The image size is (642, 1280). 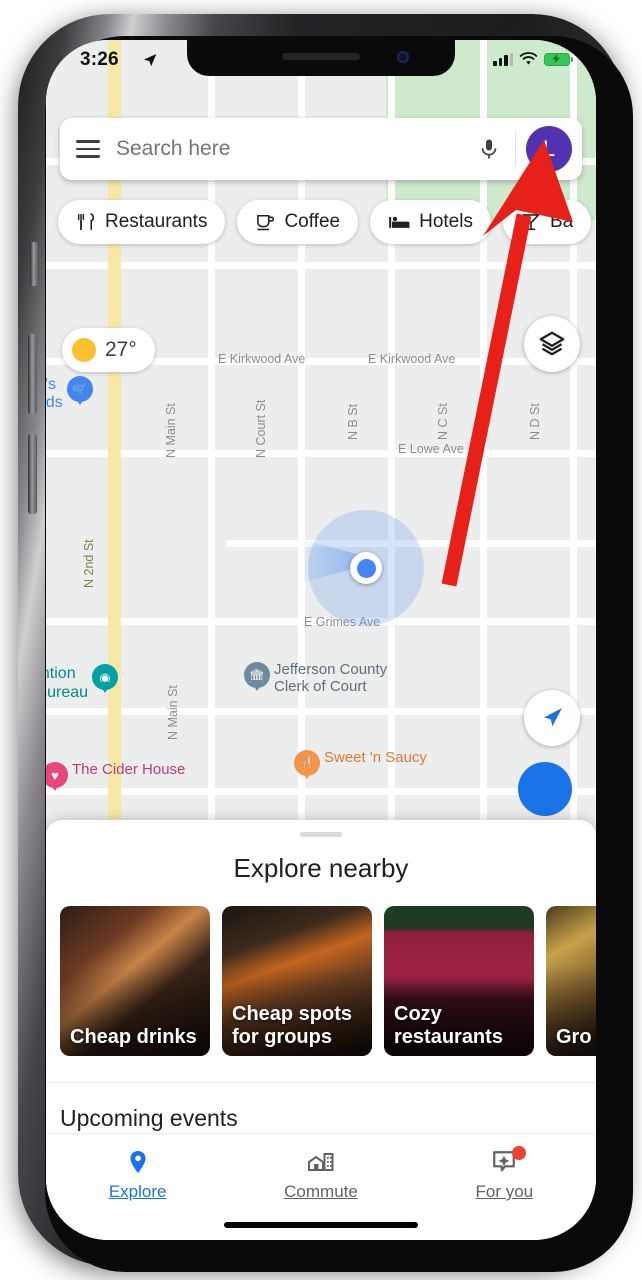 I want to click on poi-label: Jefferson County Clerk of Court, so click(x=331, y=678).